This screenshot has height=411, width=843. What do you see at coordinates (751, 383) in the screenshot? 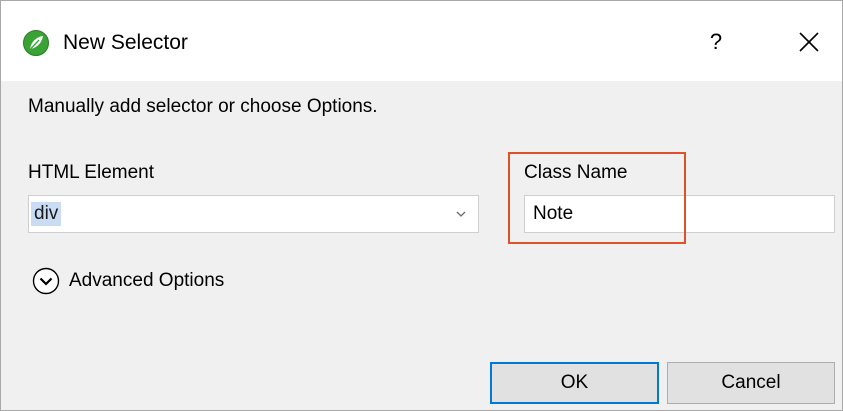
I see `cancel-button: Cancel` at bounding box center [751, 383].